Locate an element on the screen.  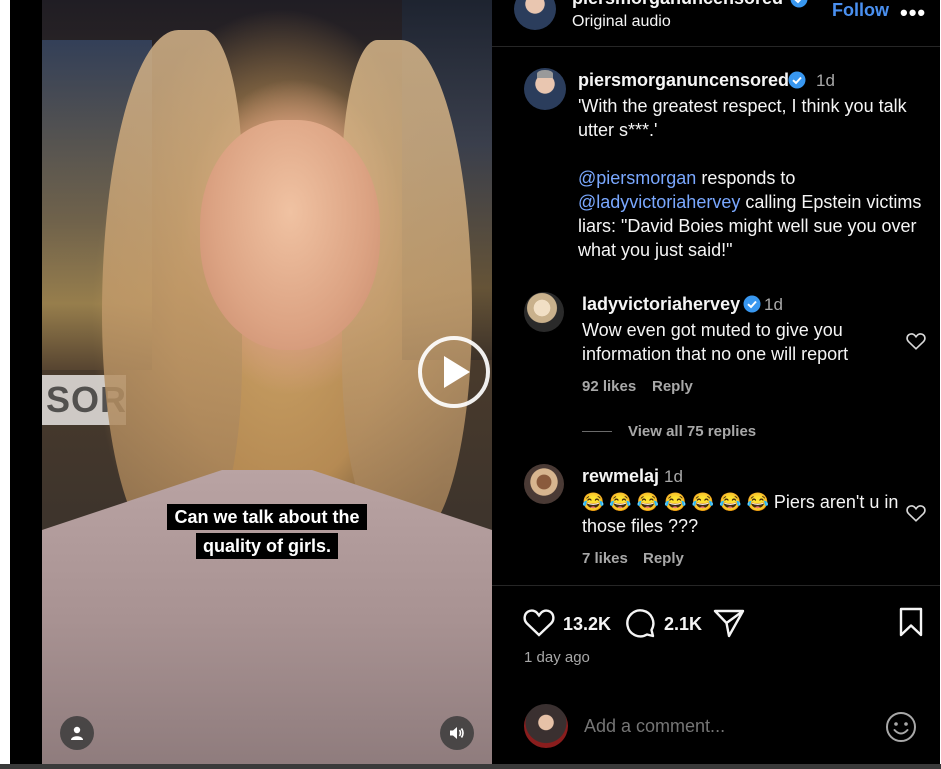
like-count: 13.2K is located at coordinates (587, 624).